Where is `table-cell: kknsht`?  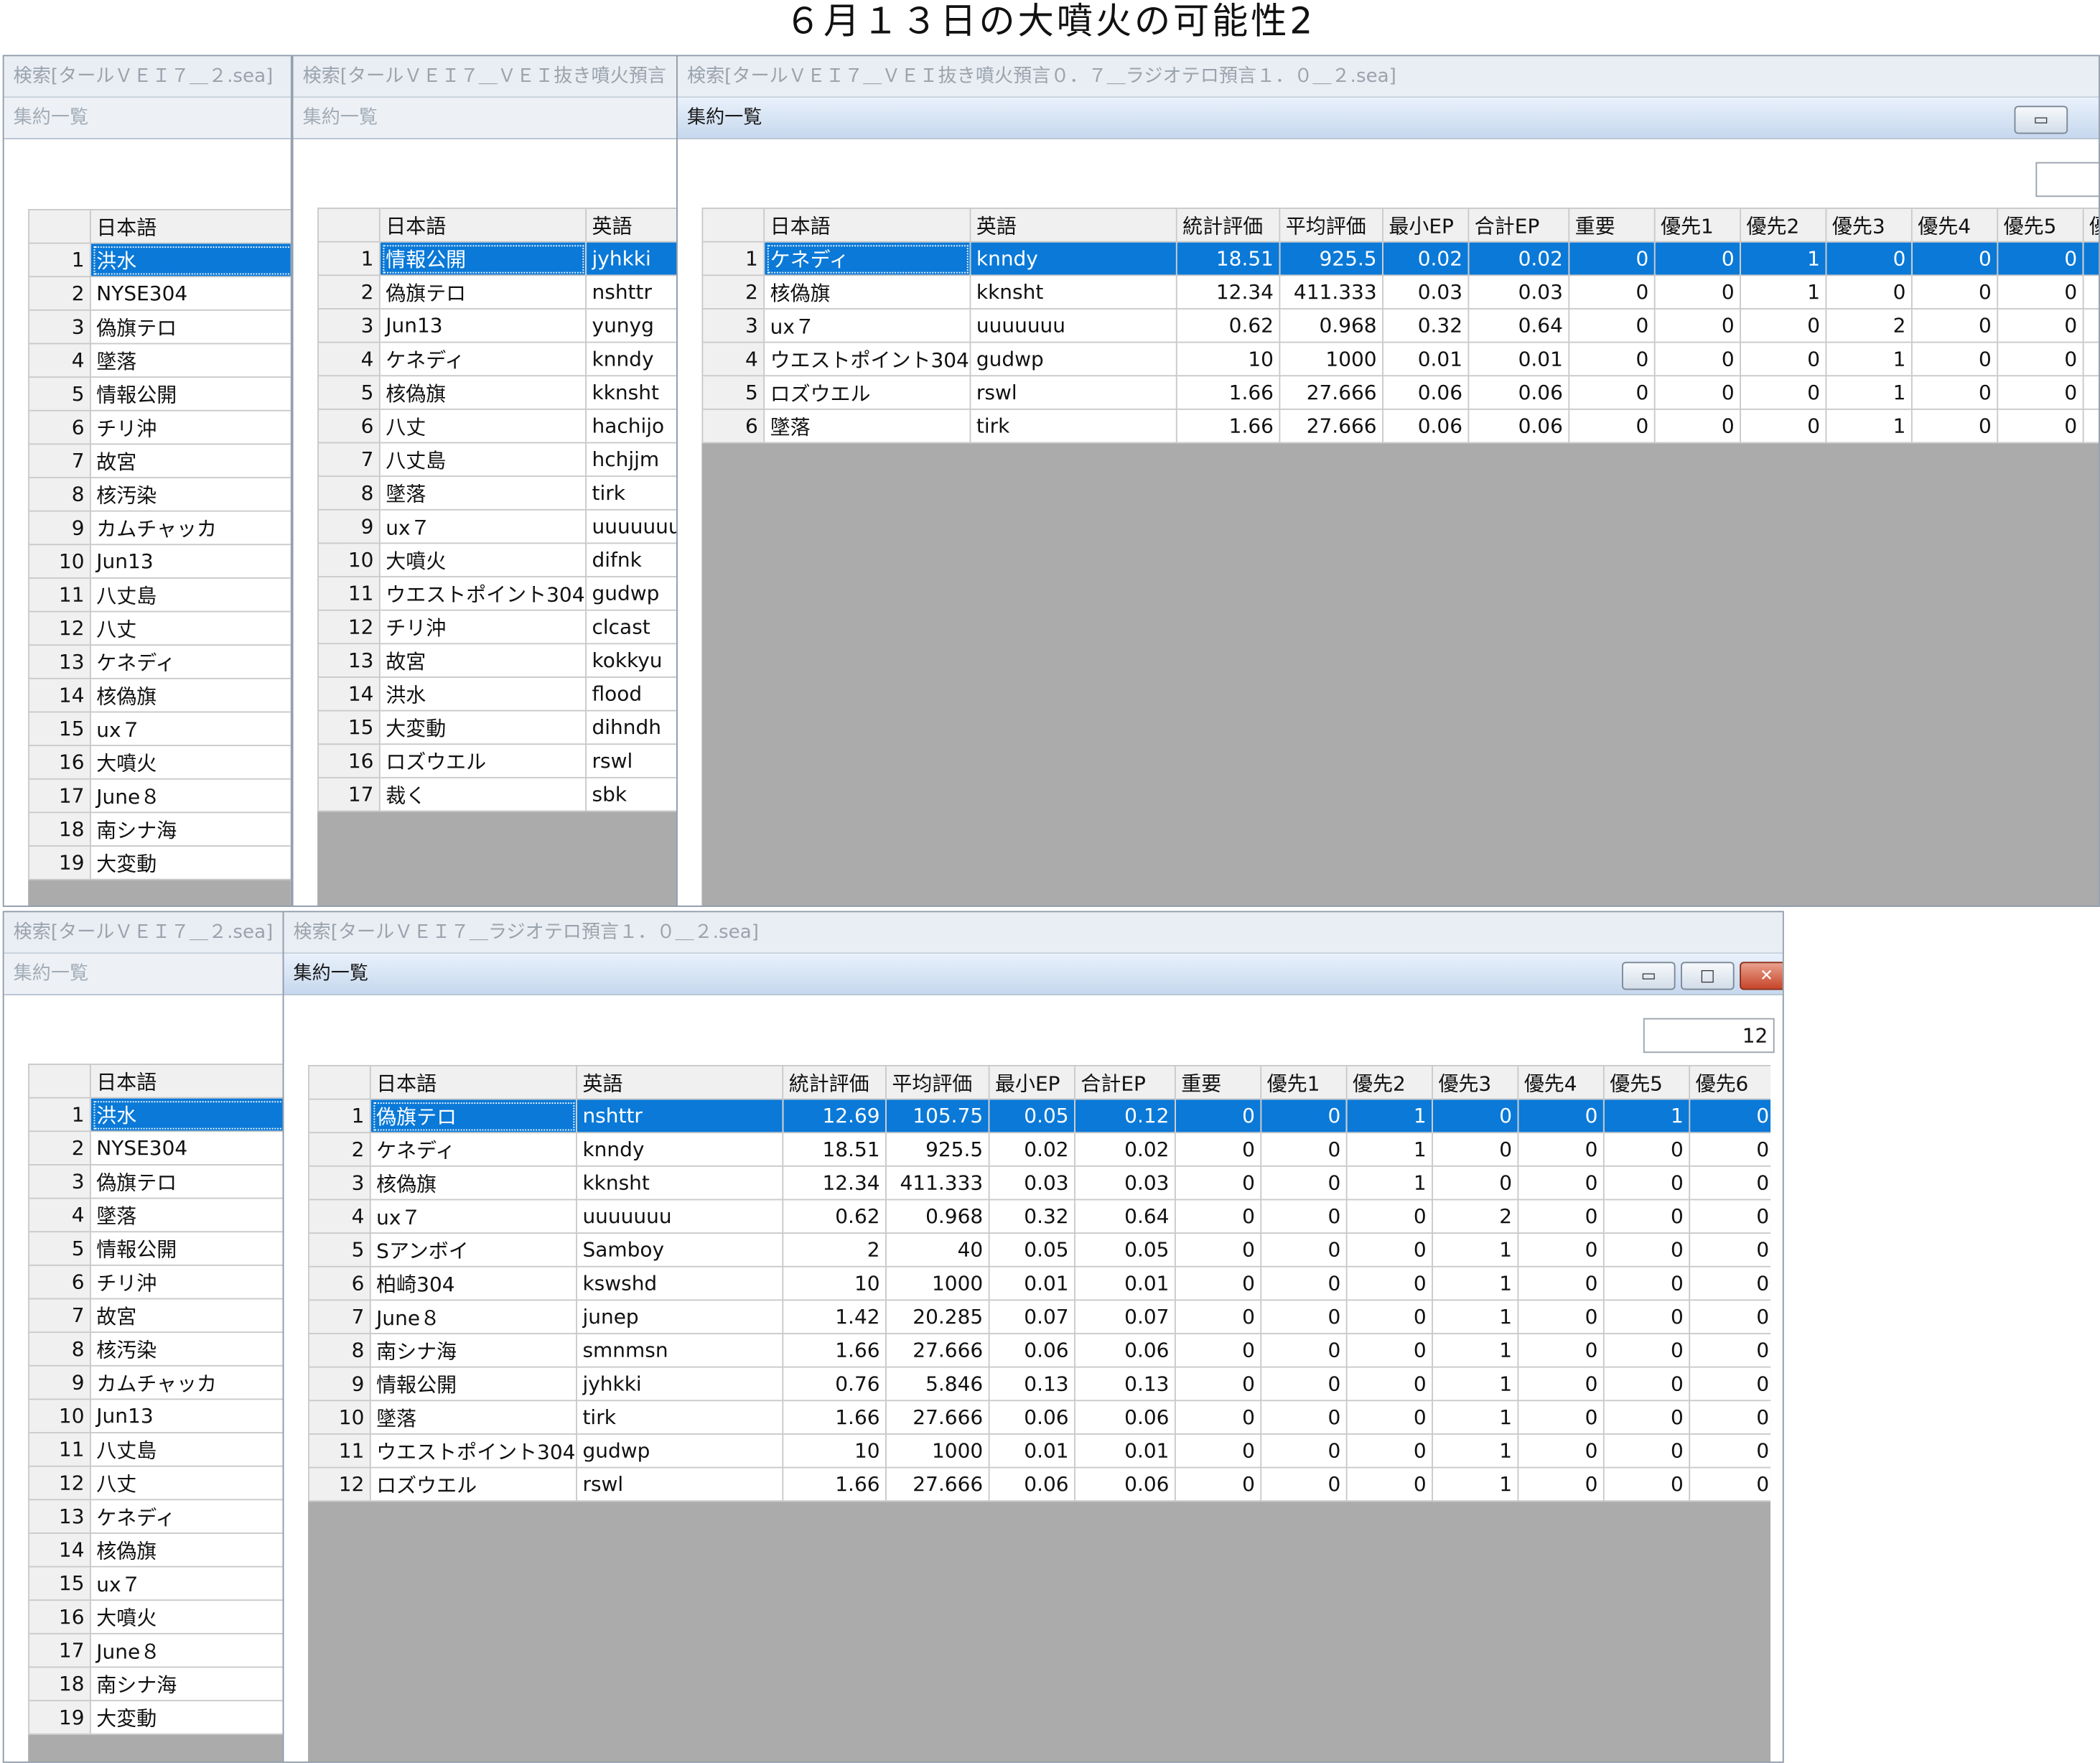
table-cell: kknsht is located at coordinates (631, 392).